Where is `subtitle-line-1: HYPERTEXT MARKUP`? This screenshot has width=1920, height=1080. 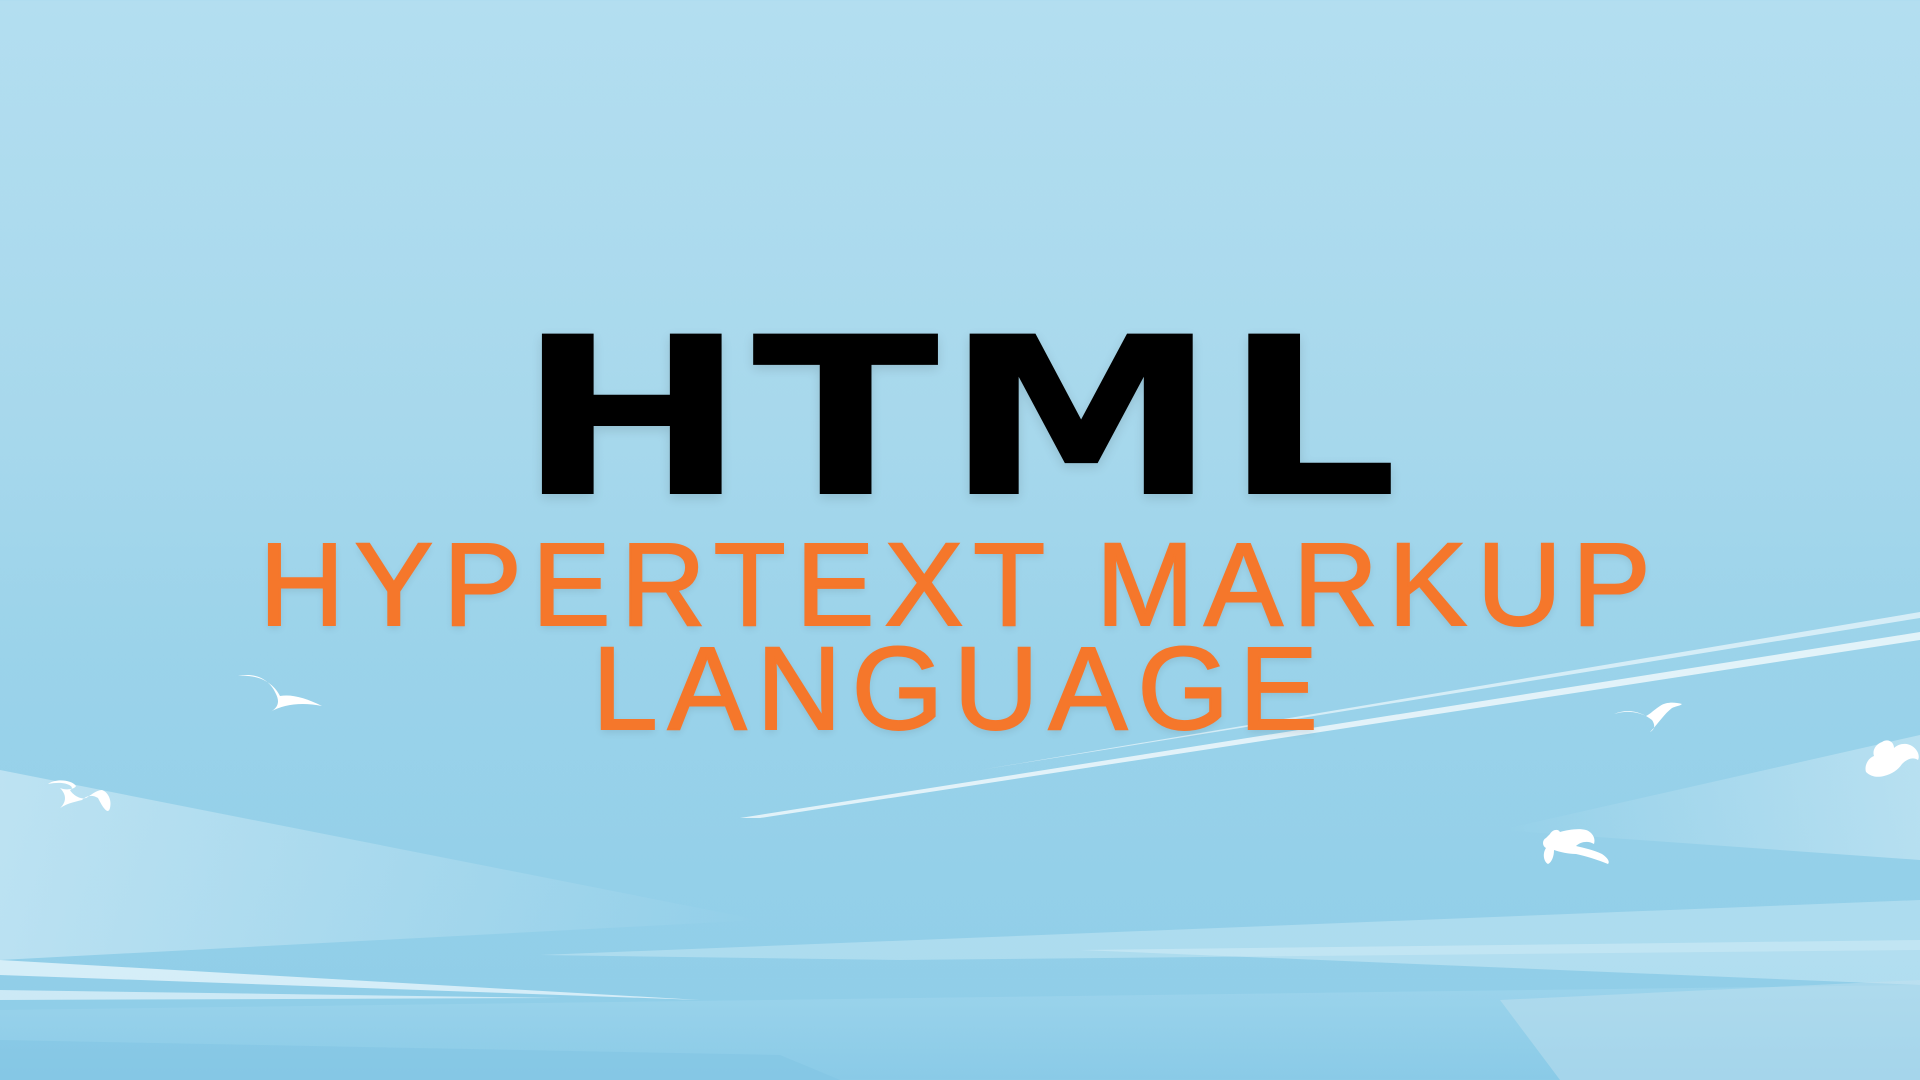
subtitle-line-1: HYPERTEXT MARKUP is located at coordinates (959, 585).